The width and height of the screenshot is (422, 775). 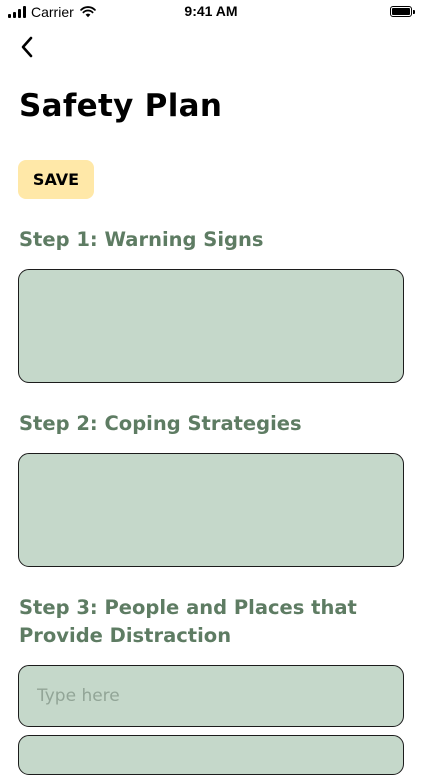 What do you see at coordinates (141, 239) in the screenshot?
I see `step-1-heading: Step 1: Warning Signs` at bounding box center [141, 239].